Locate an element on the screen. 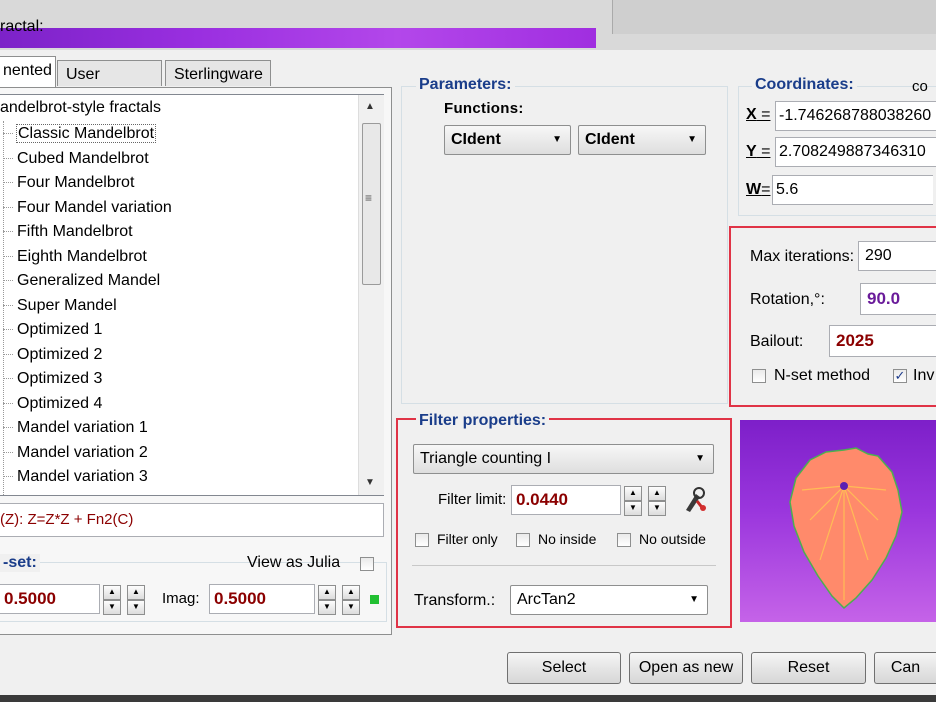 Image resolution: width=936 pixels, height=702 pixels. tree-item-label: Mandel variation 1 is located at coordinates (82, 427).